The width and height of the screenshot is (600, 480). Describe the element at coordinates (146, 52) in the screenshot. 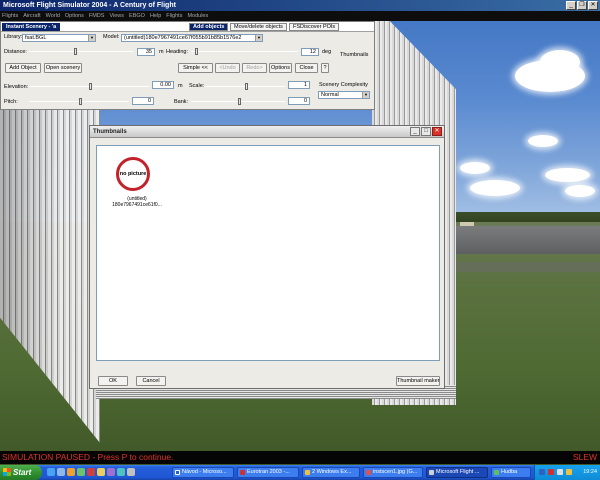

I see `distance-input: 35` at that location.